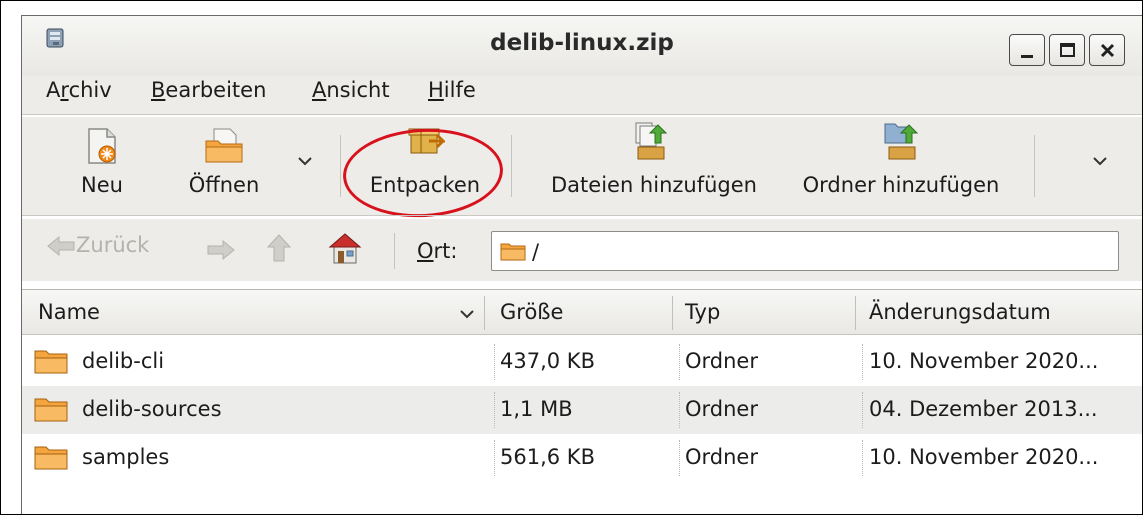 The width and height of the screenshot is (1143, 515). I want to click on new-button: Neu, so click(102, 166).